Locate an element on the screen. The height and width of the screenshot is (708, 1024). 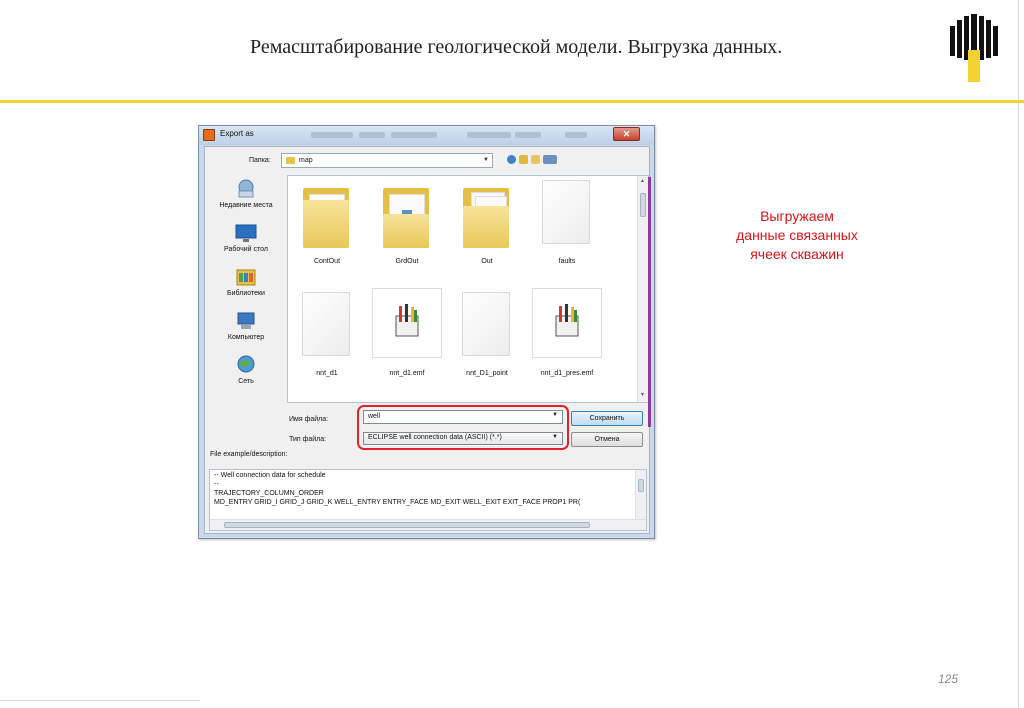
scroll-up-icon: ▲ is located at coordinates (642, 181).